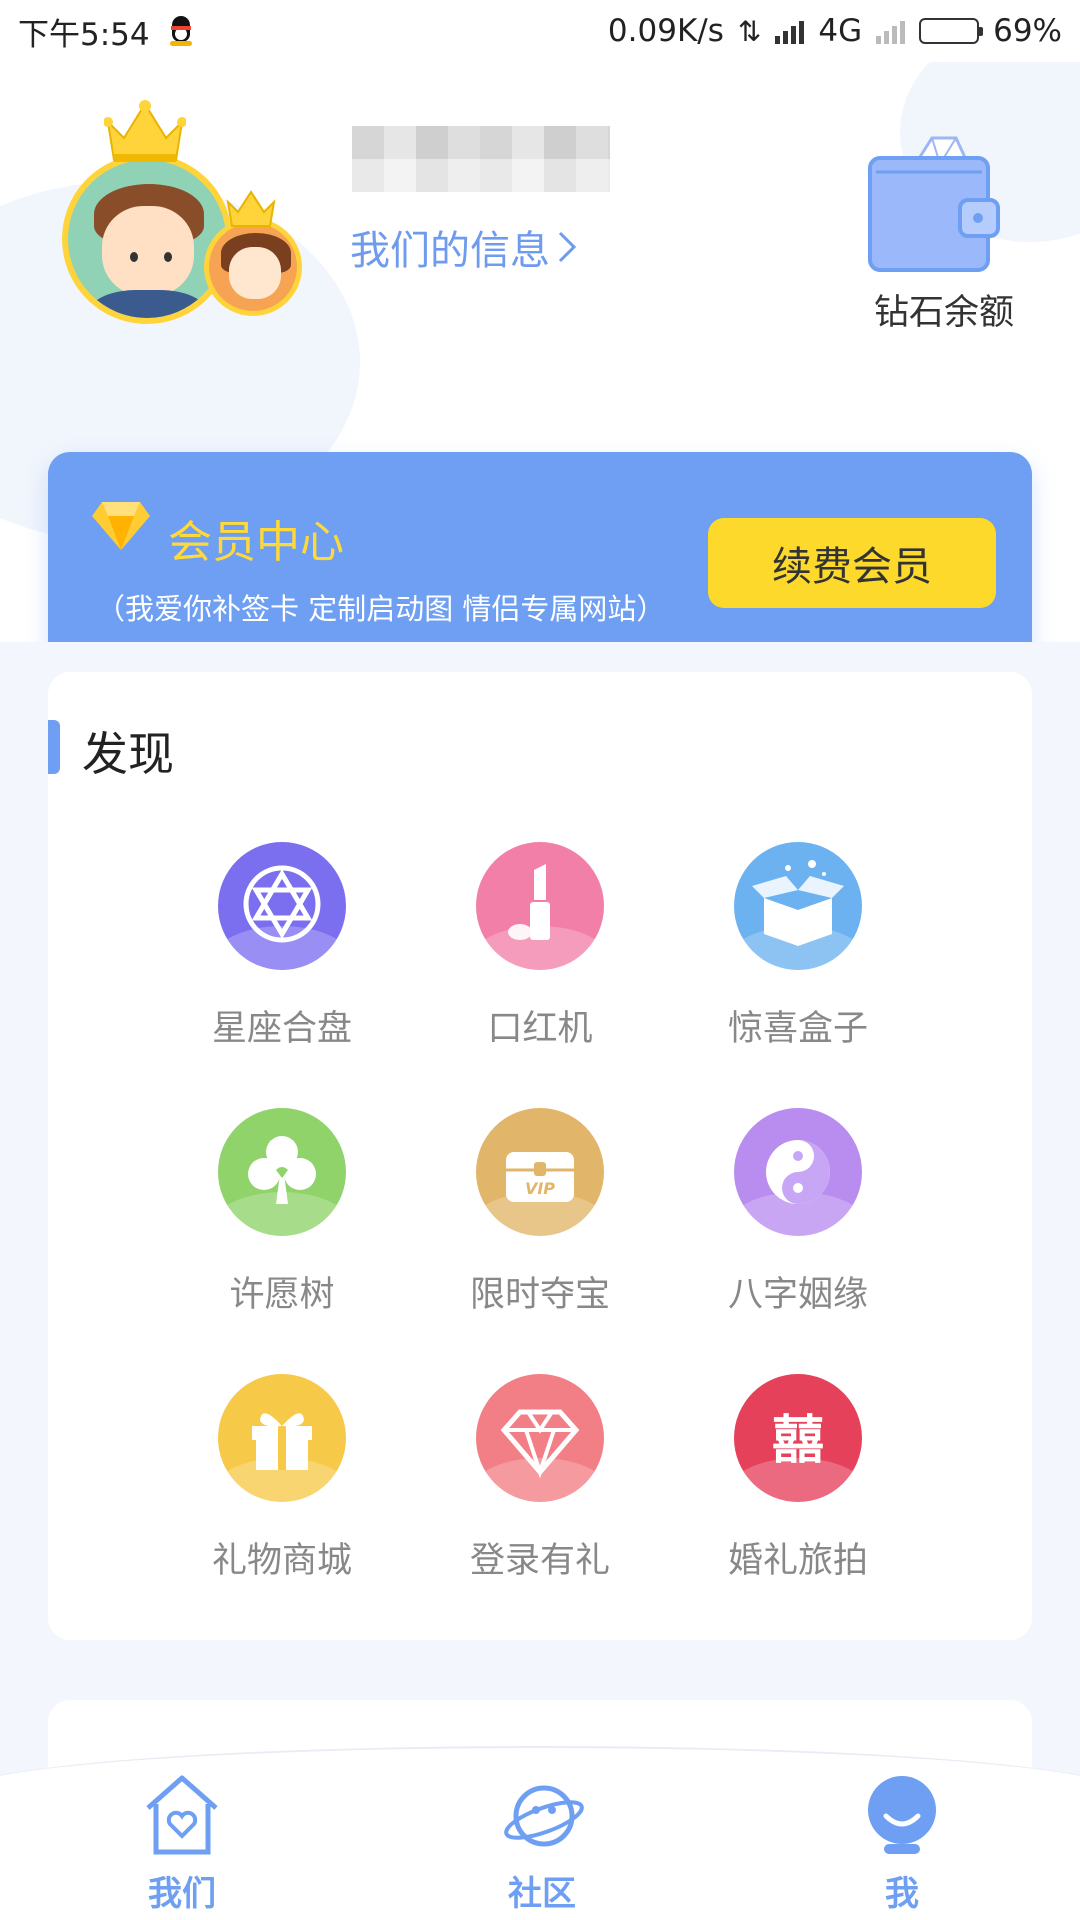 Image resolution: width=1080 pixels, height=1920 pixels. What do you see at coordinates (529, 902) in the screenshot?
I see `lipstick-icon` at bounding box center [529, 902].